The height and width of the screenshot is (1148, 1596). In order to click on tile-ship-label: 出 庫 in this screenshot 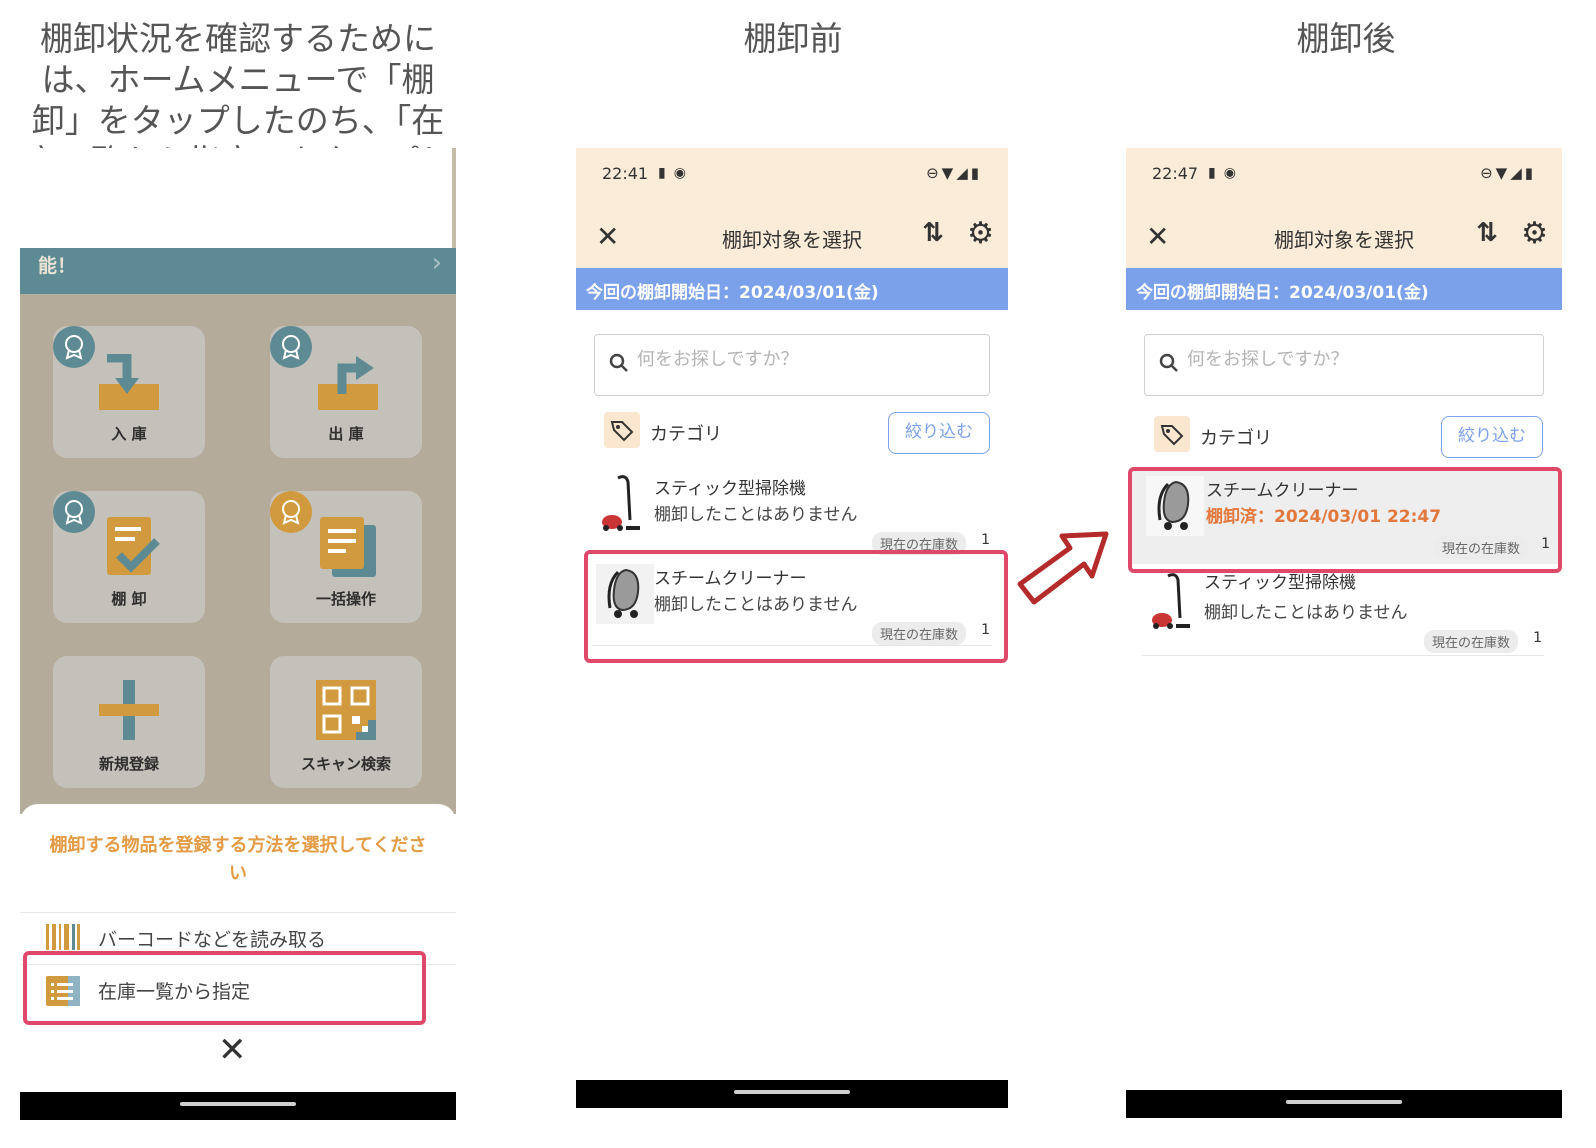, I will do `click(346, 434)`.